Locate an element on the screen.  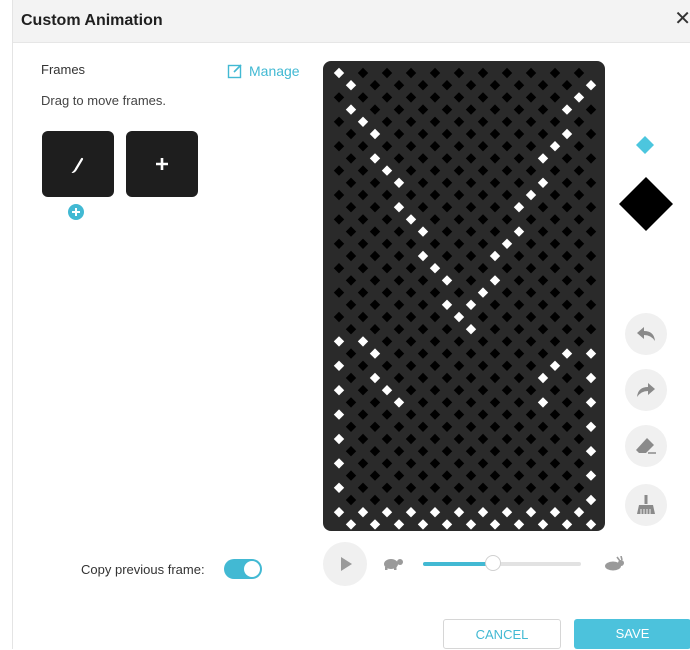
large-brush-icon is located at coordinates (646, 204).